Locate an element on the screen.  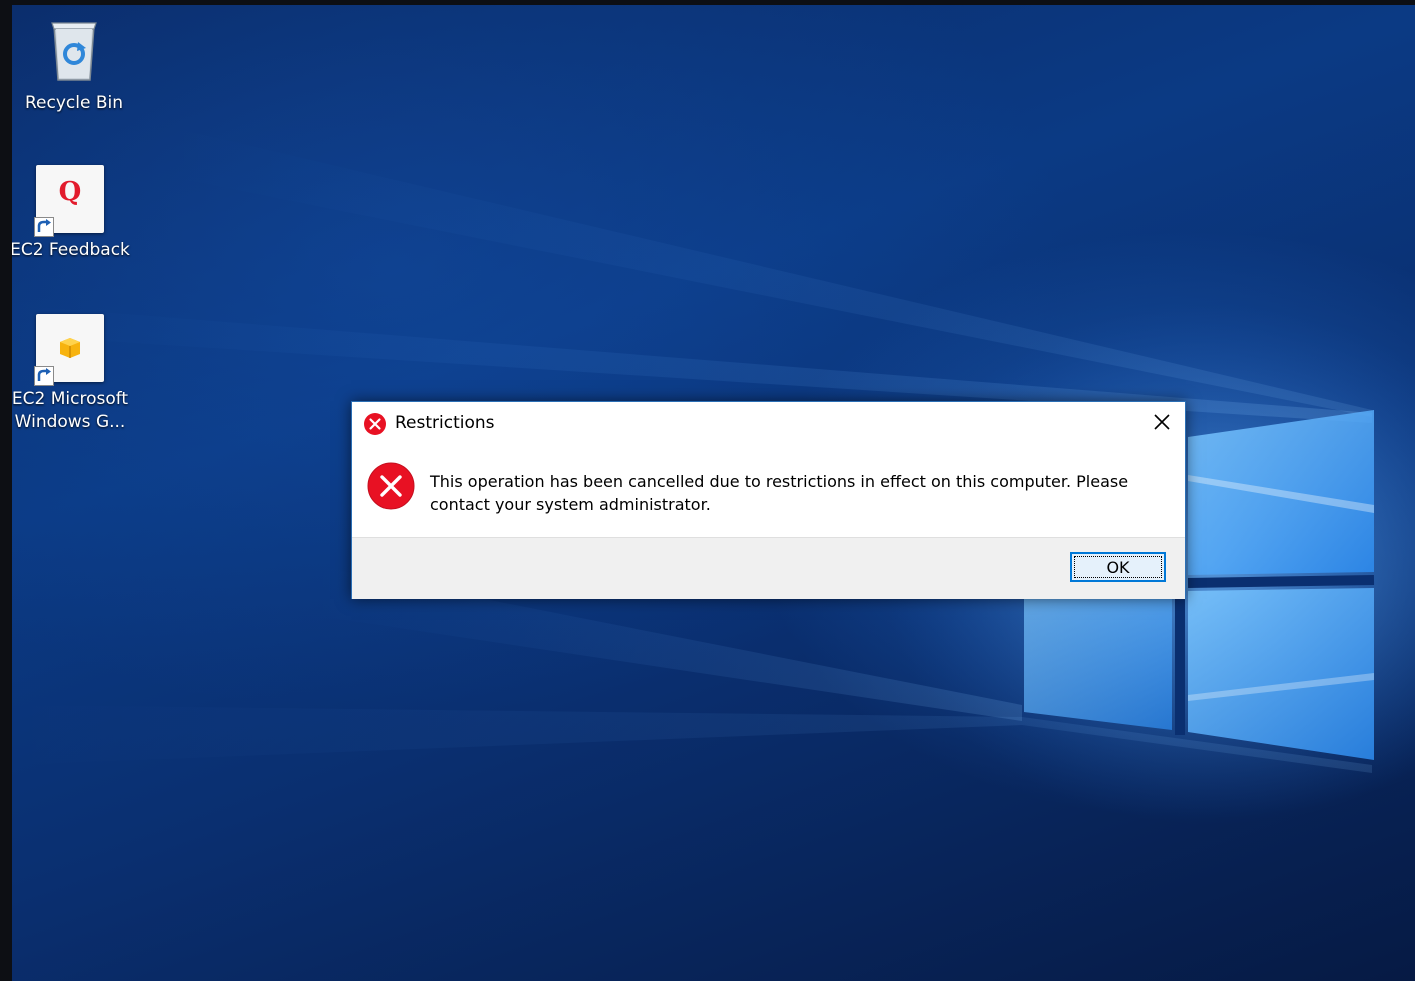
ec2-feedback-icon: Q is located at coordinates (69, 201).